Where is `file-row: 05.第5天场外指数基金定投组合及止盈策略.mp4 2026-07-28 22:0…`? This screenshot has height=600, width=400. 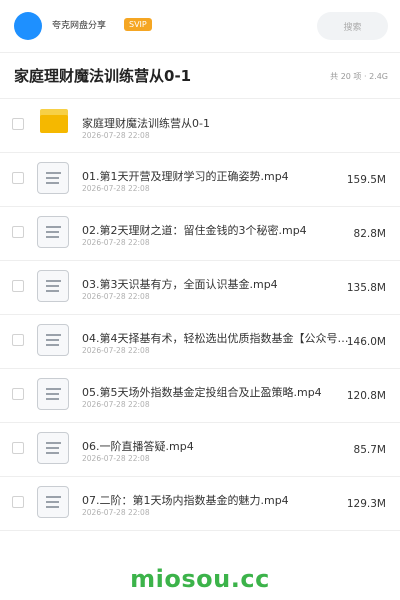 file-row: 05.第5天场外指数基金定投组合及止盈策略.mp4 2026-07-28 22:0… is located at coordinates (200, 396).